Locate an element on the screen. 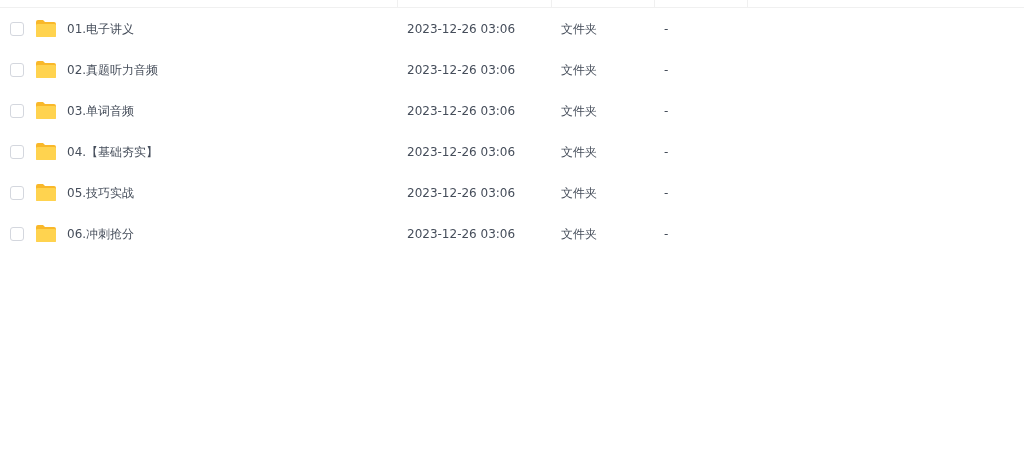 The height and width of the screenshot is (464, 1024). folder-name: 05.技巧实战 is located at coordinates (101, 192).